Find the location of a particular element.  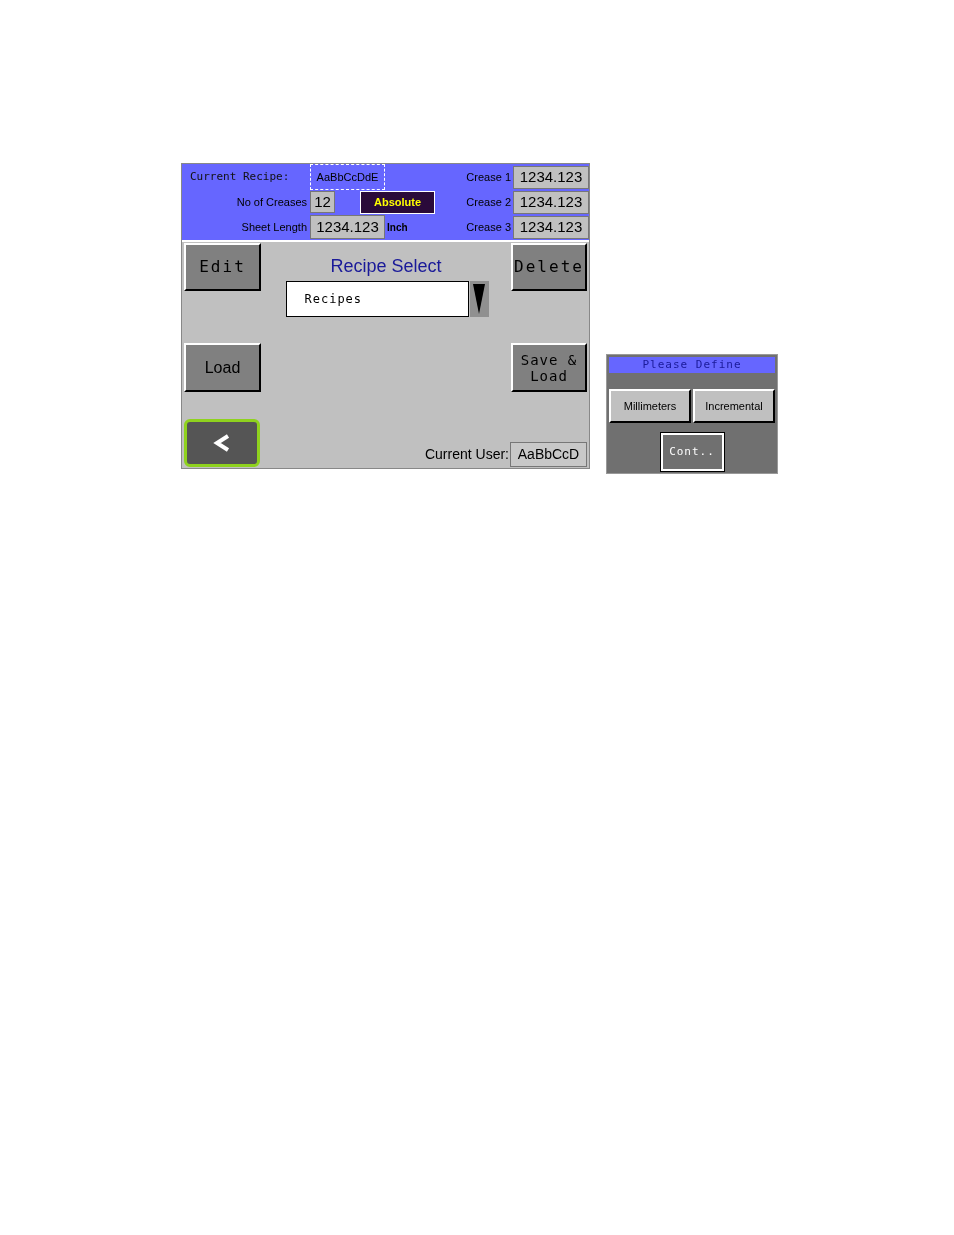

current-recipe-value: AaBbCcDdE is located at coordinates (347, 177).